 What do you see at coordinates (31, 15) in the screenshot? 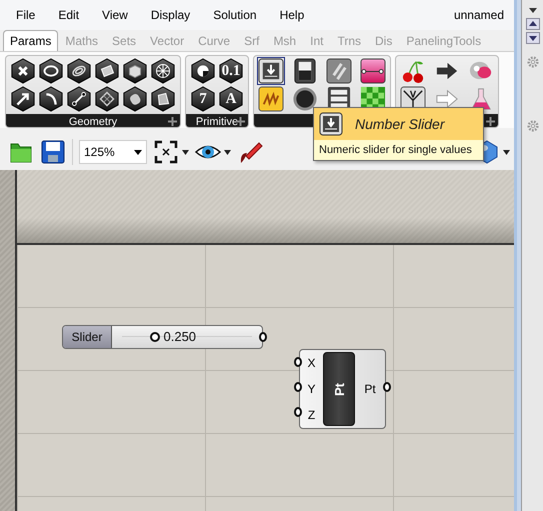
I see `menu-item: File` at bounding box center [31, 15].